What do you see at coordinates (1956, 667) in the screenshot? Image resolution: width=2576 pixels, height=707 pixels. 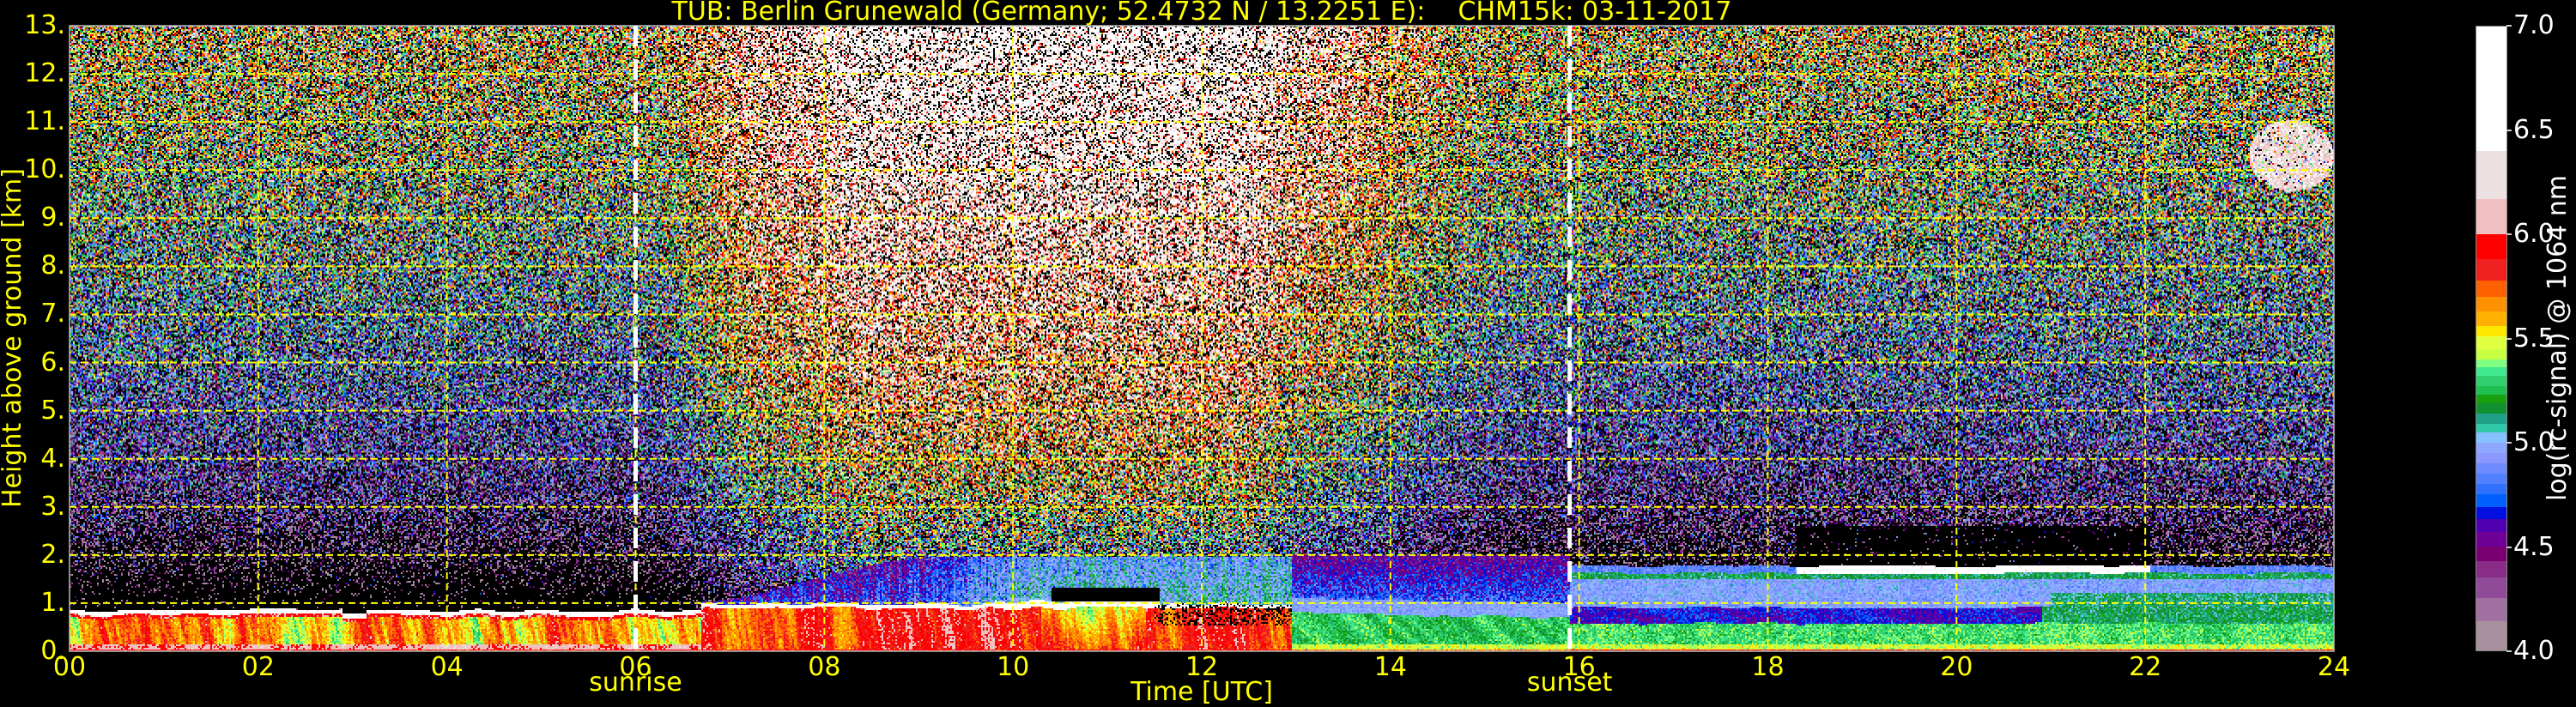 I see `x-tick-label: 20` at bounding box center [1956, 667].